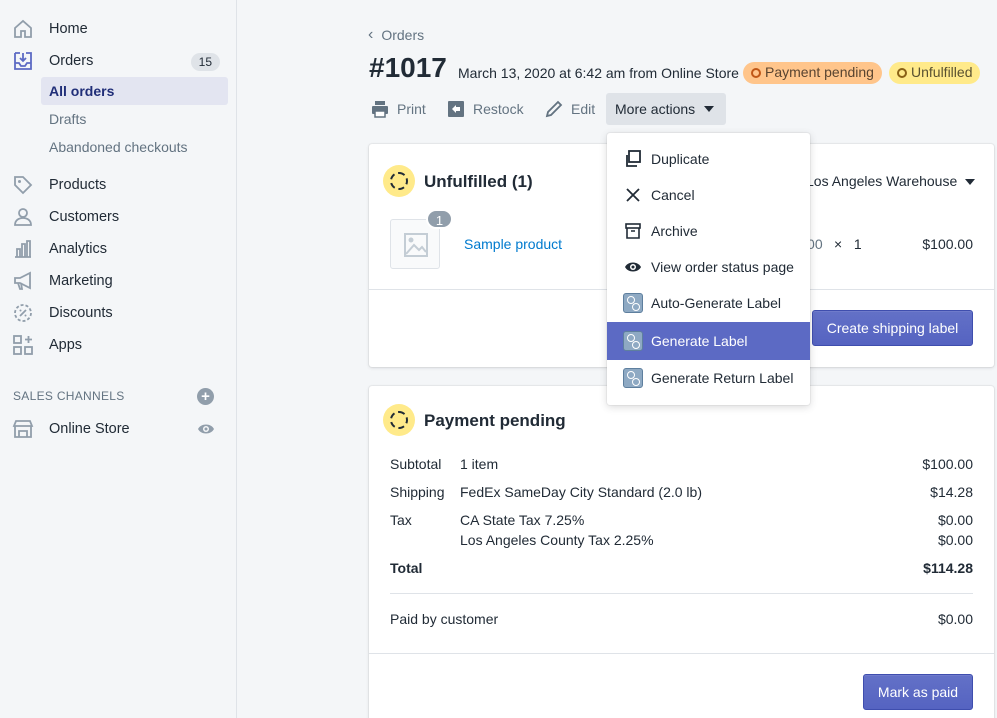 This screenshot has height=718, width=997. Describe the element at coordinates (708, 231) in the screenshot. I see `menu-item-archive: Archive` at that location.